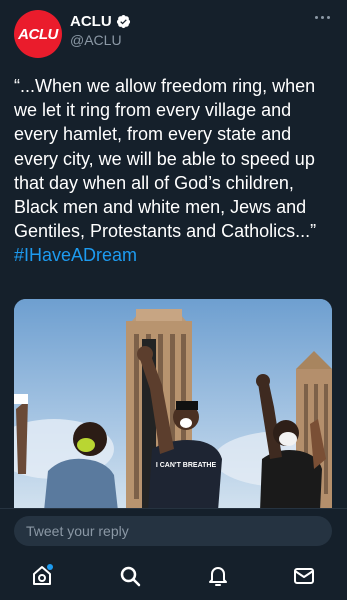 The image size is (347, 600). Describe the element at coordinates (186, 465) in the screenshot. I see `shirt-slogan: I CAN'T BREATHE` at that location.